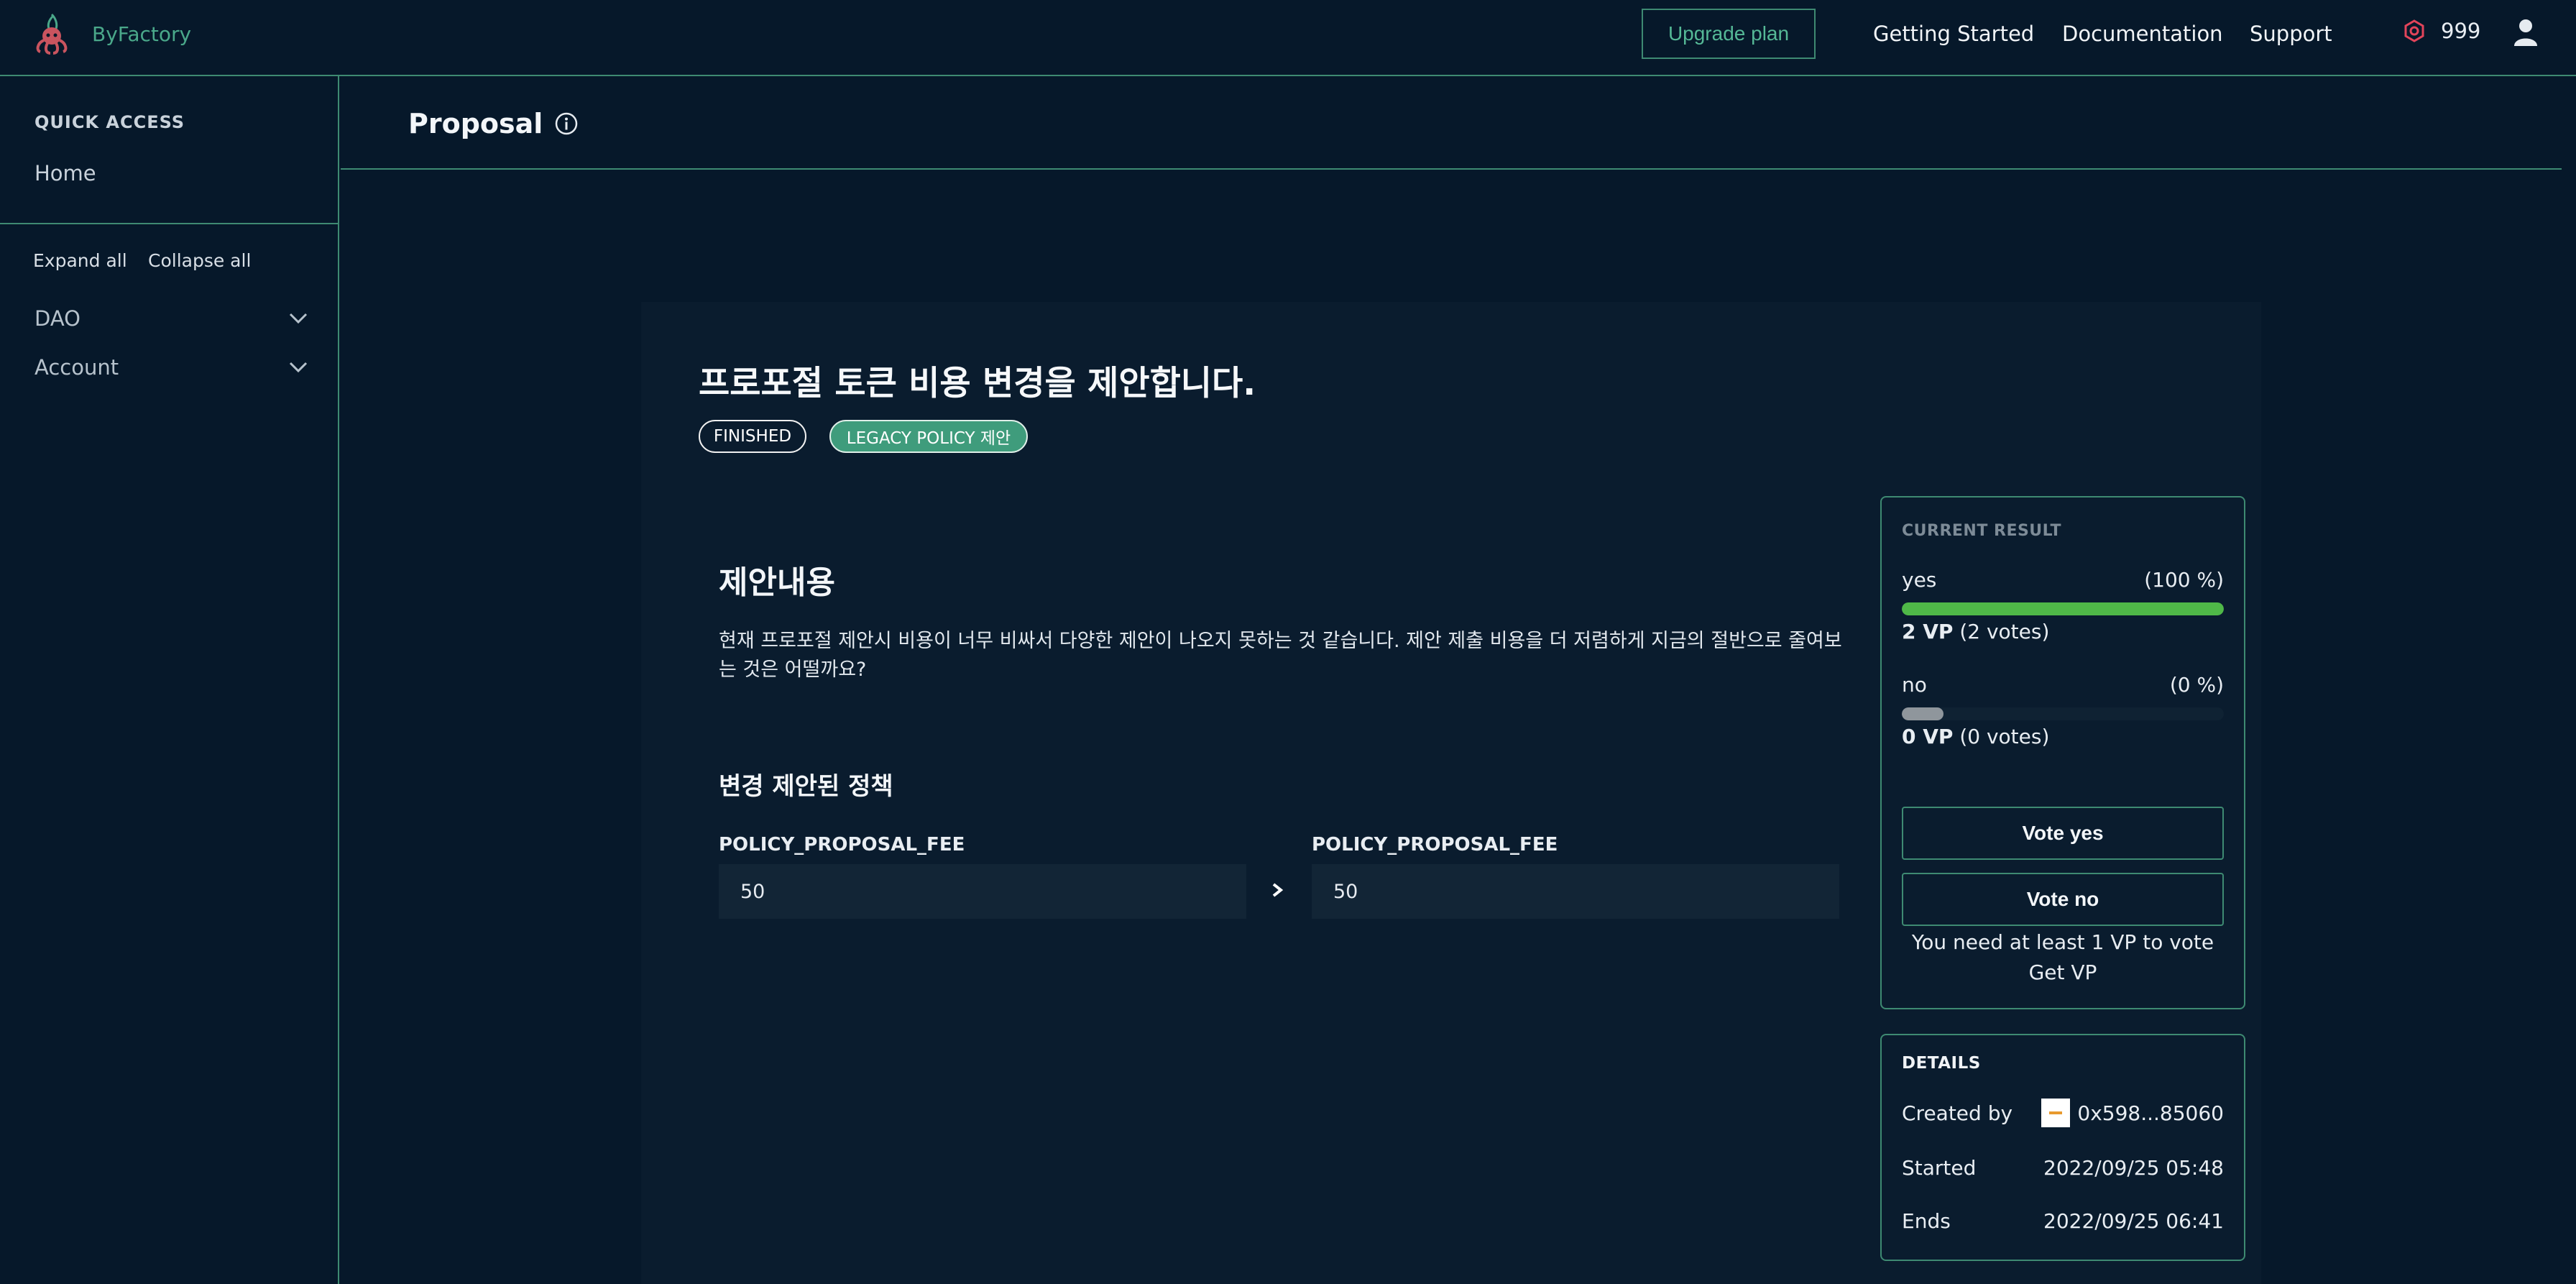 Image resolution: width=2576 pixels, height=1284 pixels. What do you see at coordinates (928, 437) in the screenshot?
I see `type-badge: LEGACY POLICY 제안` at bounding box center [928, 437].